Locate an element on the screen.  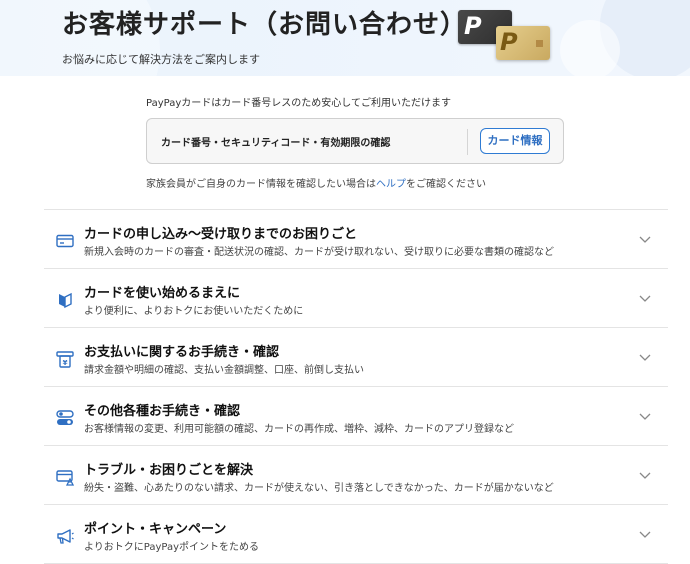
credit-card-icon is located at coordinates (65, 241).